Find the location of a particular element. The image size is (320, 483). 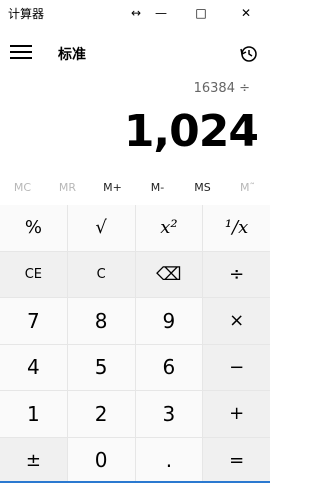

negate-button: ± is located at coordinates (33, 460).